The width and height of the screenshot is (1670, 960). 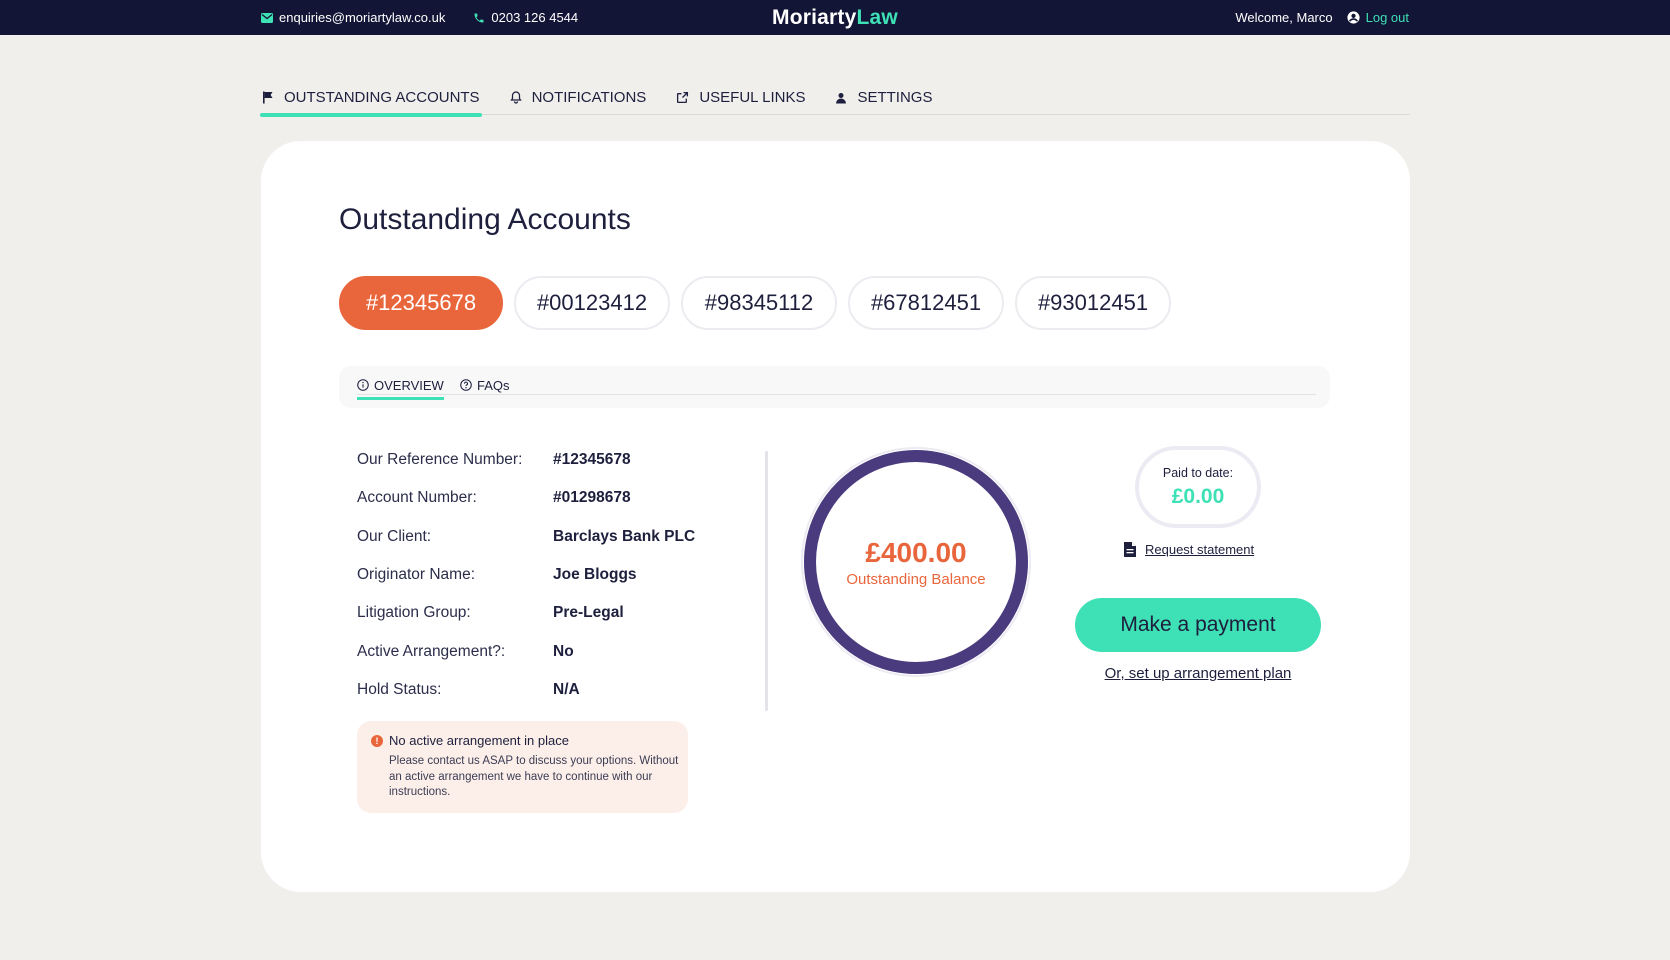 What do you see at coordinates (526, 537) in the screenshot?
I see `detail-row: Our Client: Barclays Bank PLC` at bounding box center [526, 537].